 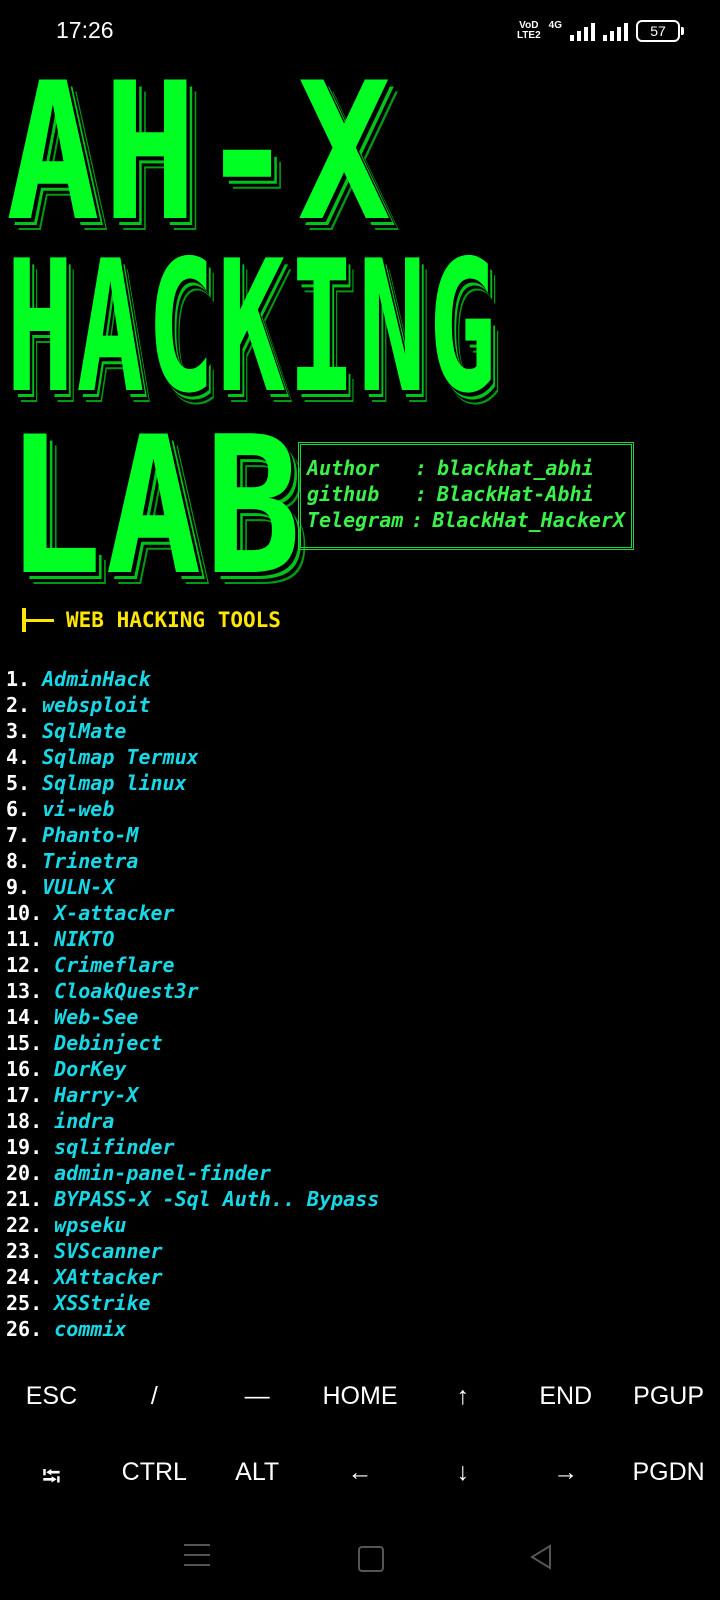 What do you see at coordinates (108, 1251) in the screenshot?
I see `tool-name: SVScanner` at bounding box center [108, 1251].